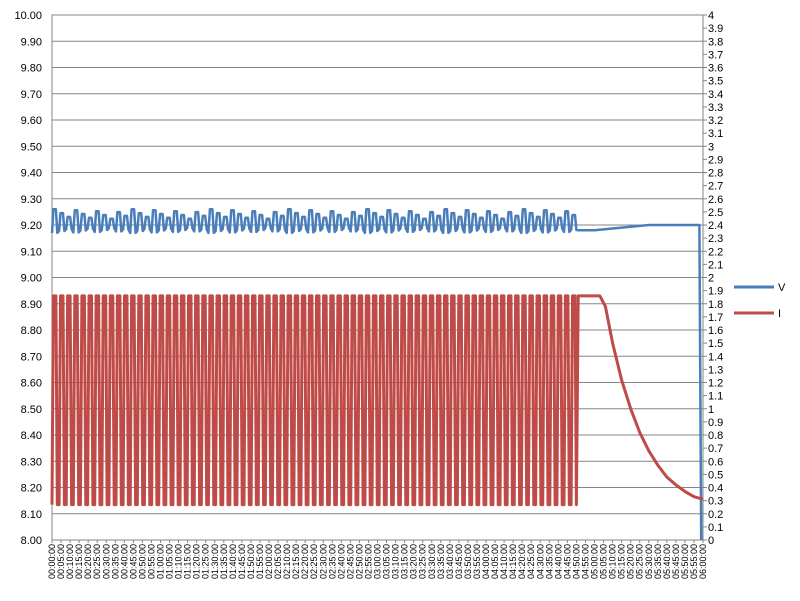 This screenshot has height=601, width=800. What do you see at coordinates (715, 370) in the screenshot?
I see `y-right-tick-label: 1.3` at bounding box center [715, 370].